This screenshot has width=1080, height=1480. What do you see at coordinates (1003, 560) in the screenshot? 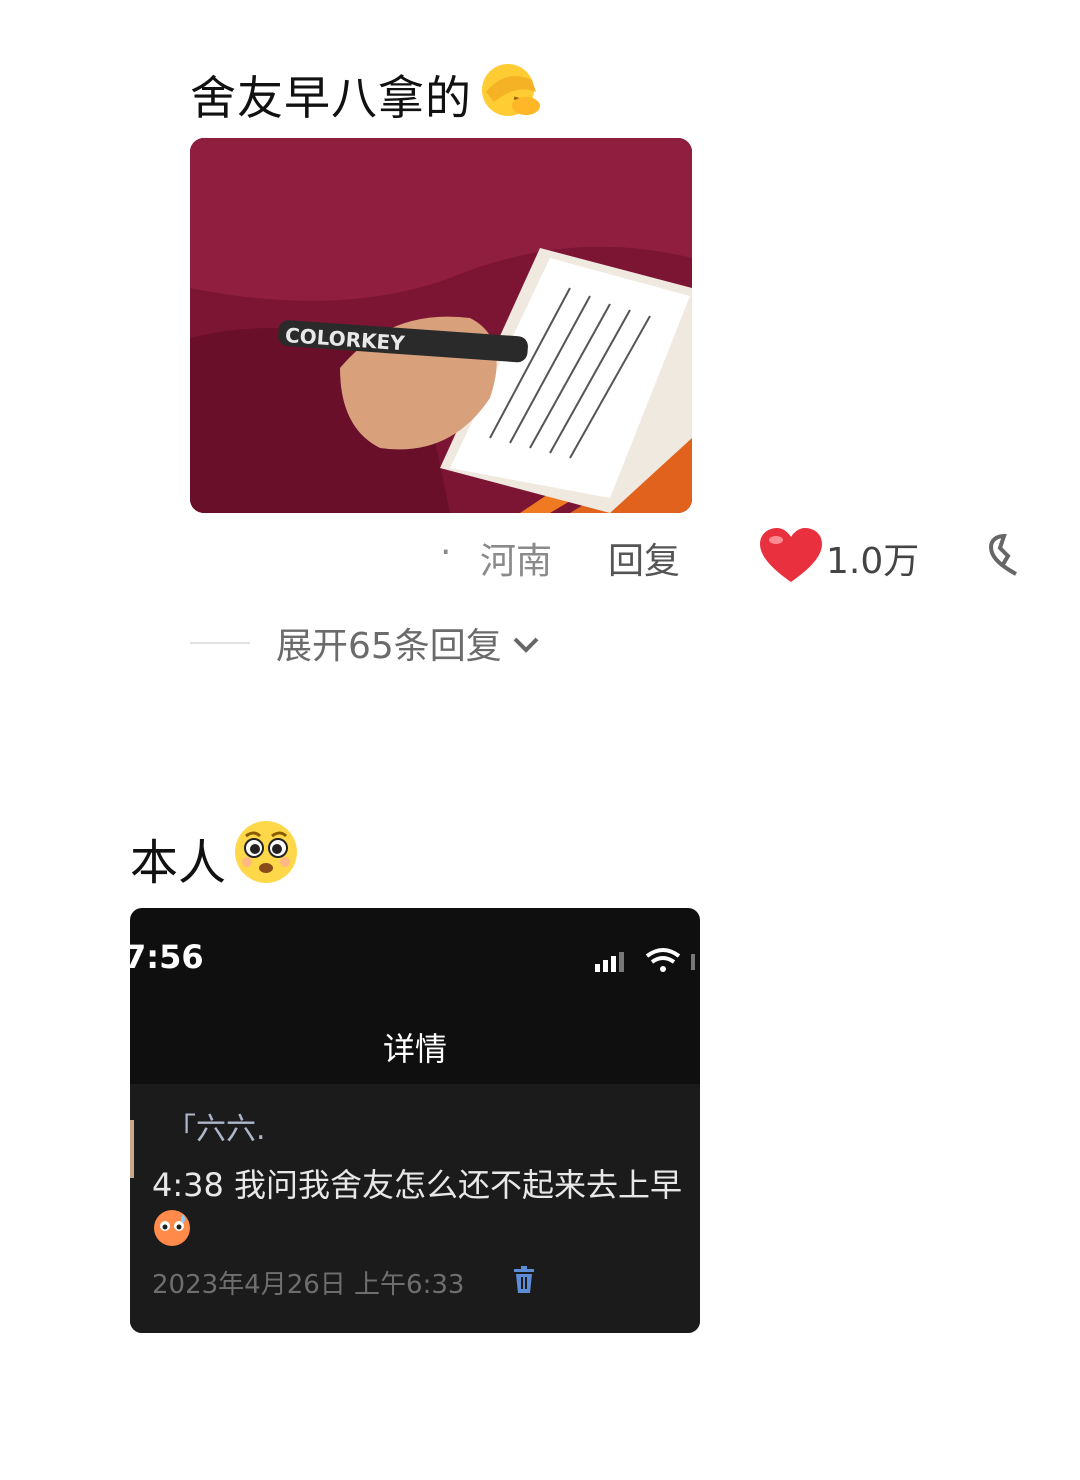
I see `dislike-icon` at bounding box center [1003, 560].